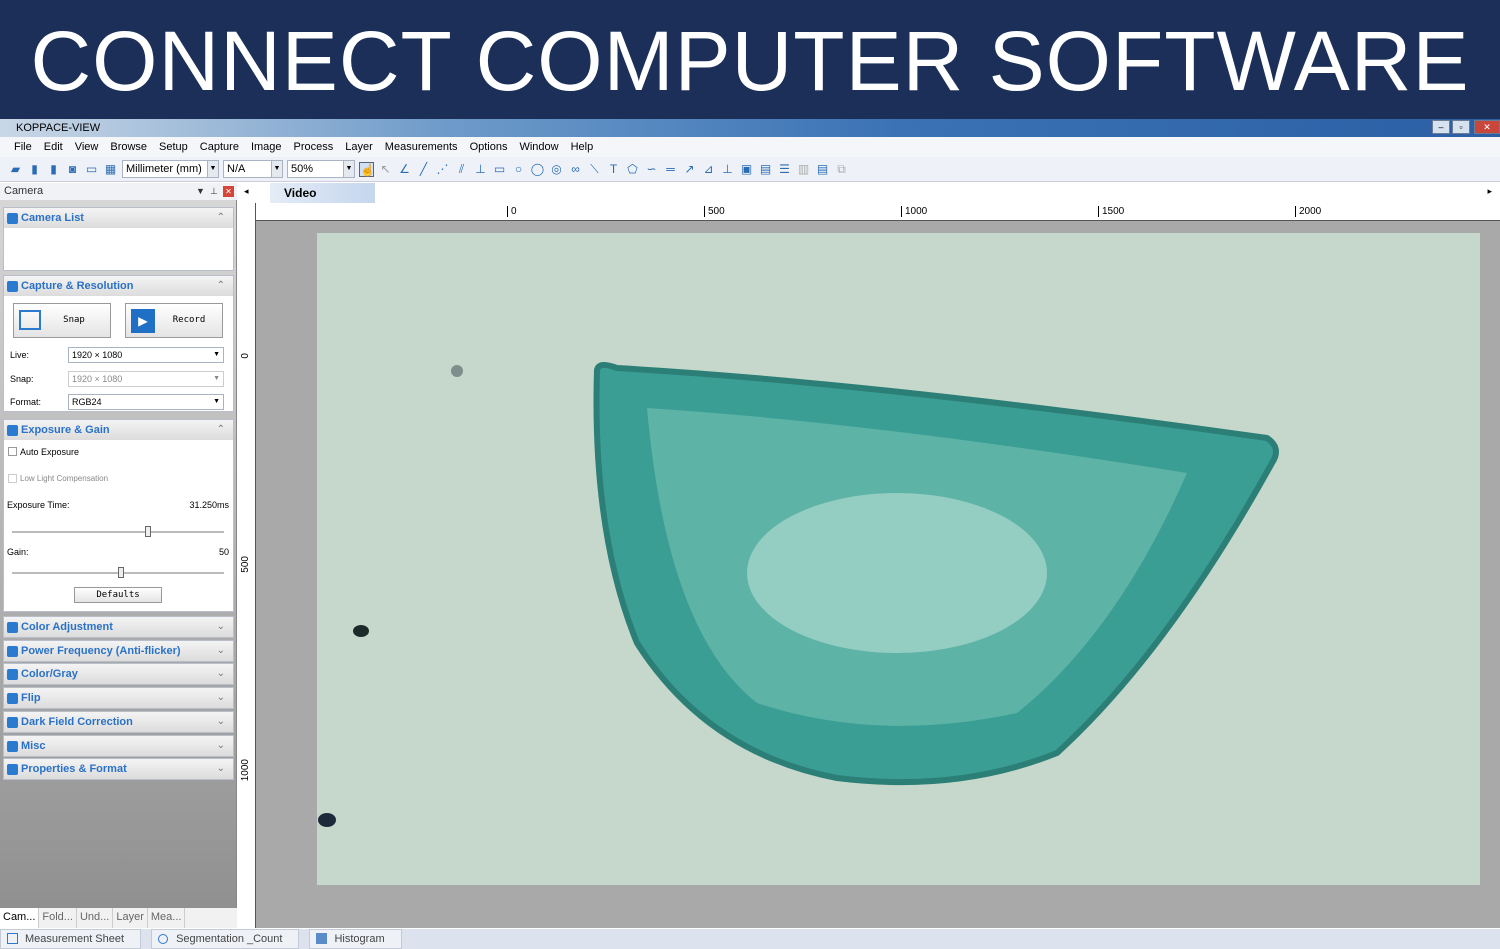 The height and width of the screenshot is (949, 1500). What do you see at coordinates (613, 169) in the screenshot?
I see `text-icon: T` at bounding box center [613, 169].